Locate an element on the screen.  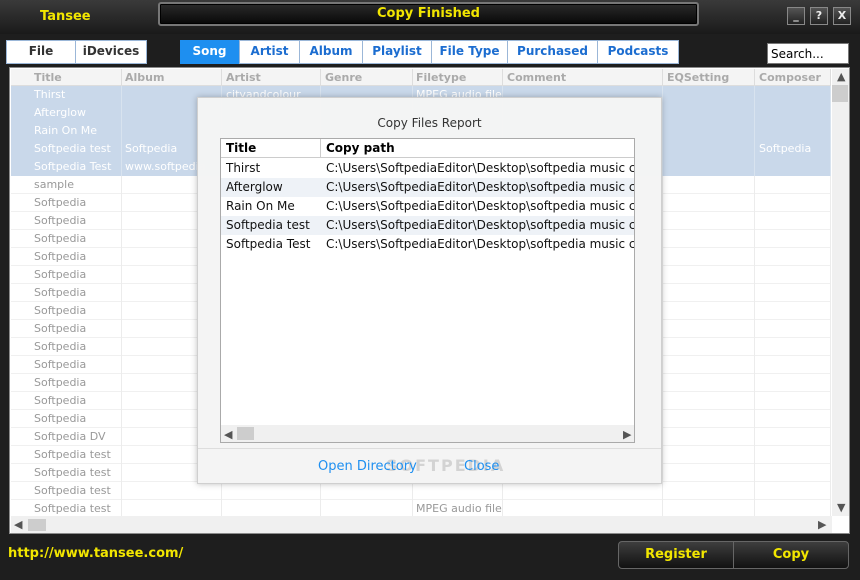
help-button: ? is located at coordinates (819, 16).